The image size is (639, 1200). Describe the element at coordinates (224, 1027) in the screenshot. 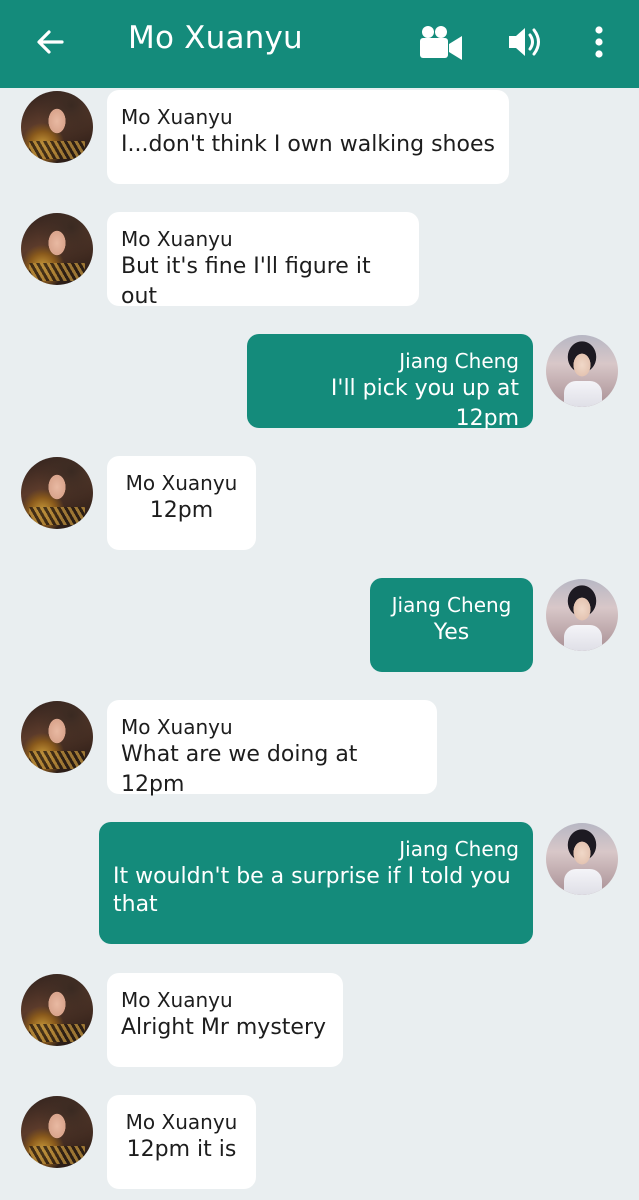

I see `message-text: Alright Mr mystery` at that location.